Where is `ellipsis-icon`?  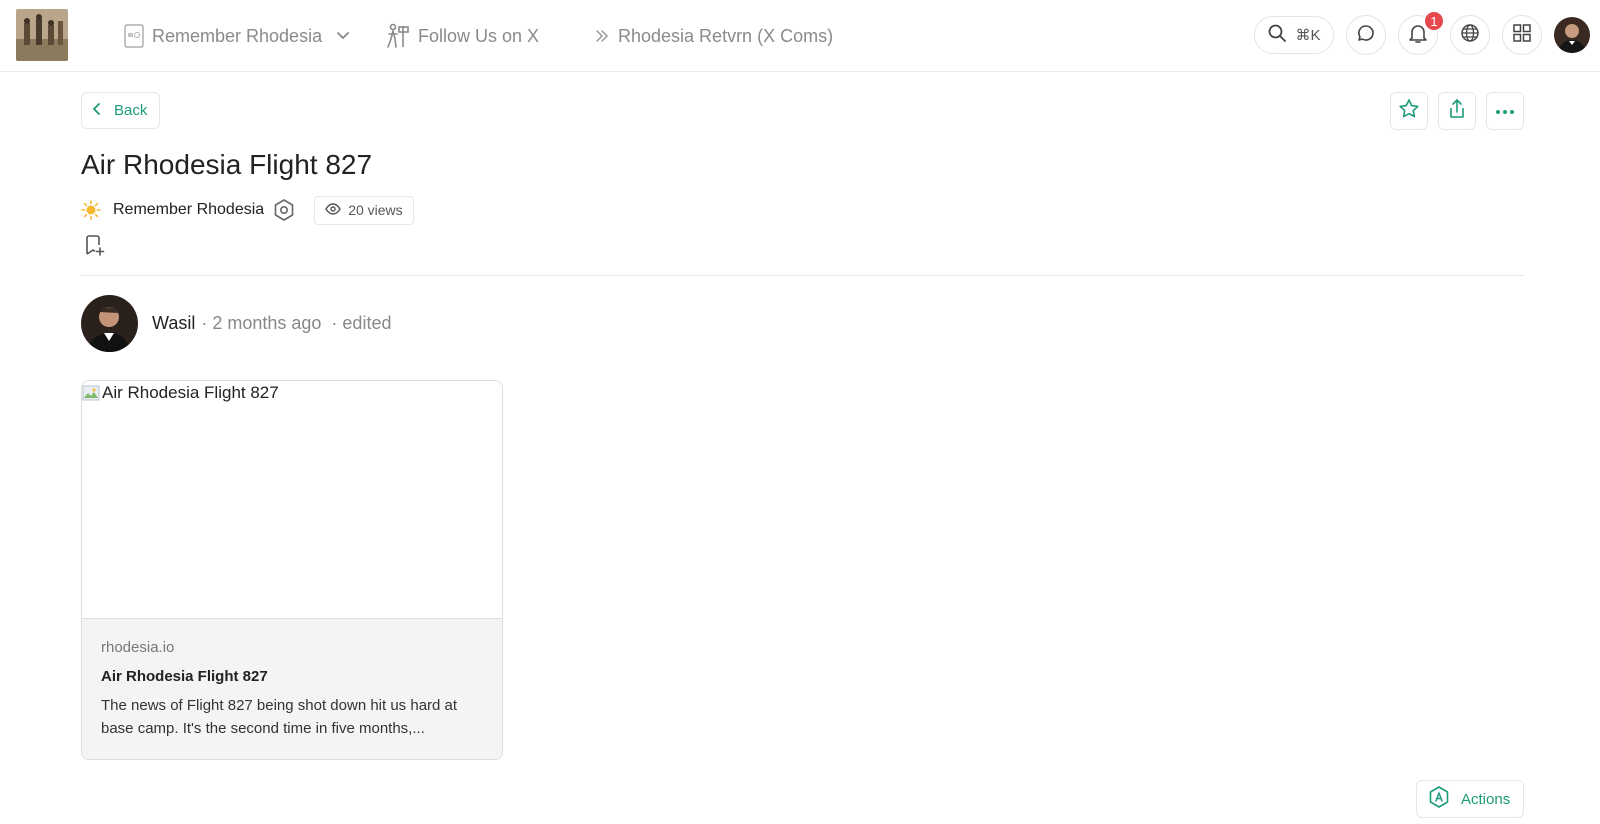
ellipsis-icon is located at coordinates (1505, 111).